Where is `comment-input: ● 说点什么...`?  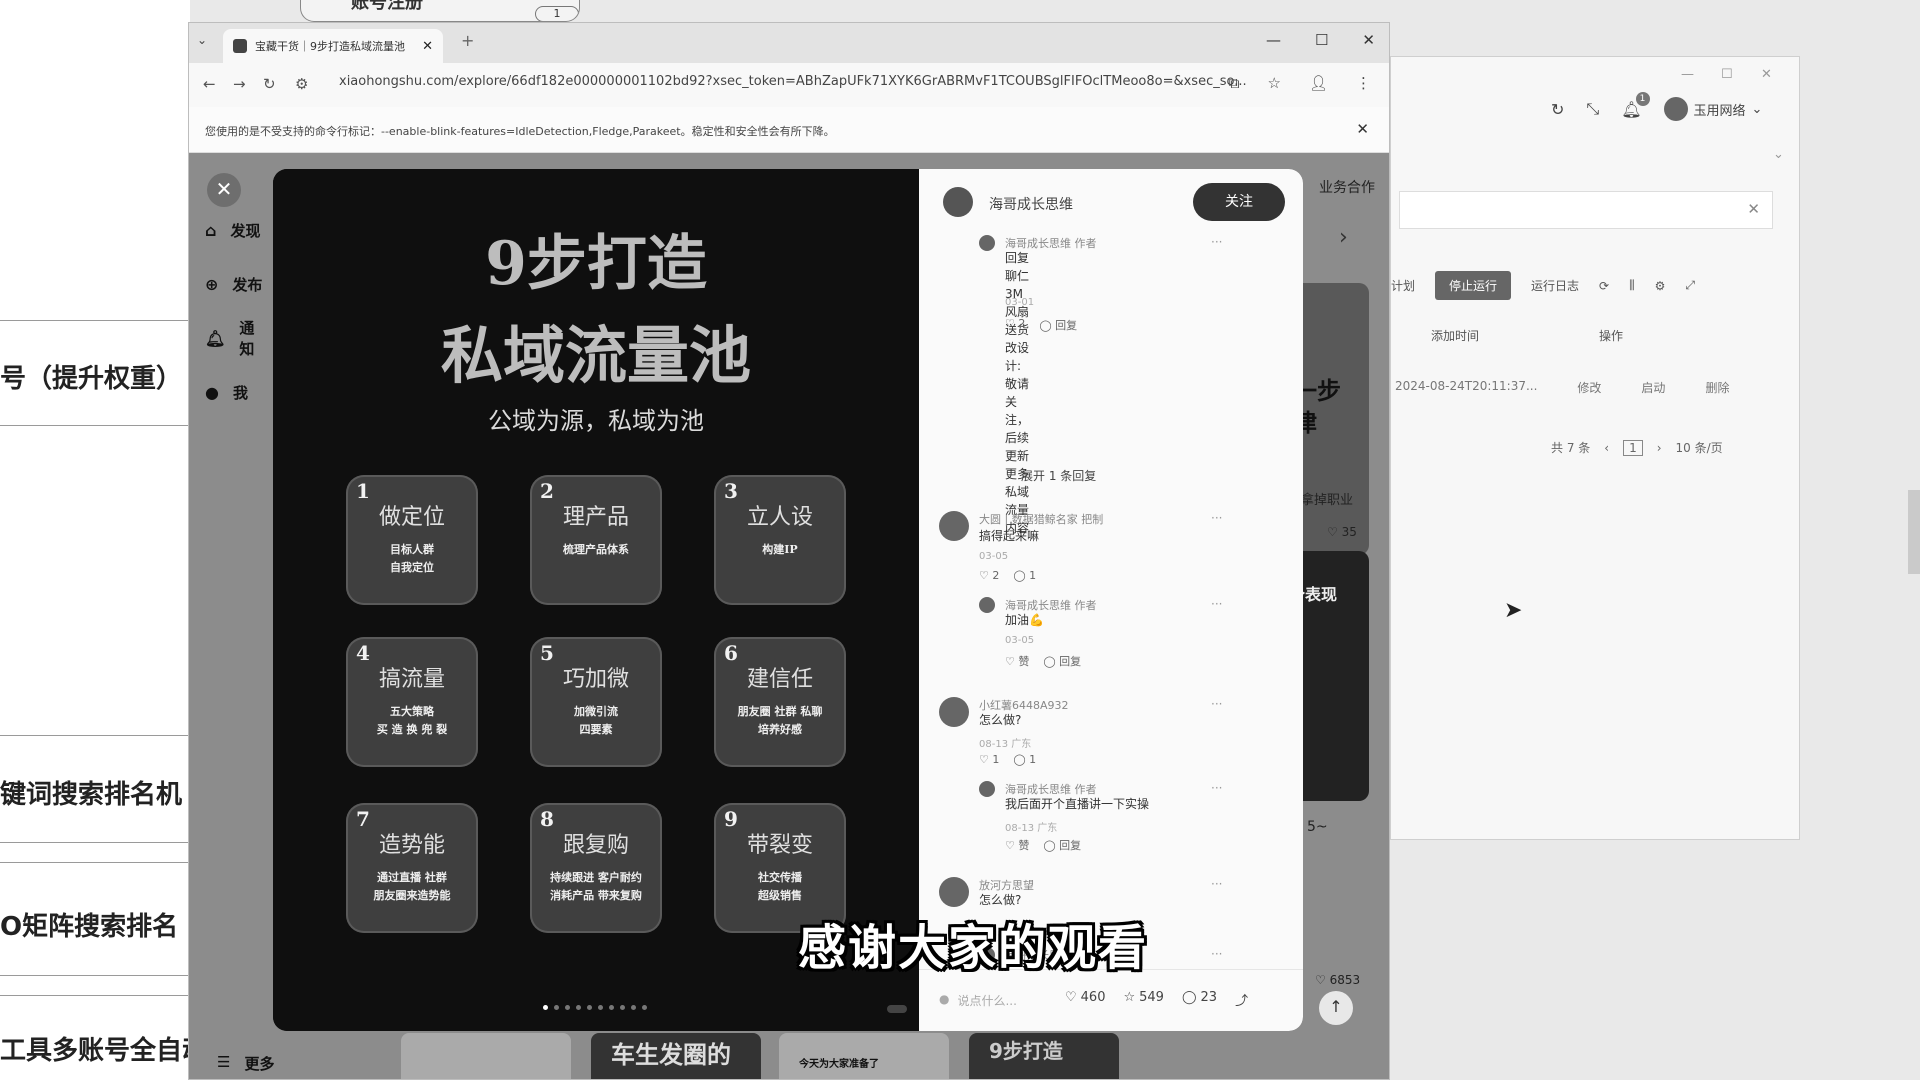
comment-input: ● 说点什么... is located at coordinates (978, 1000).